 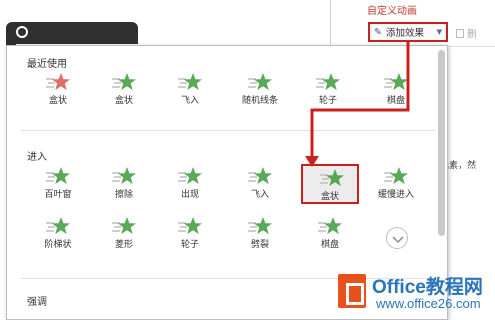 I want to click on effect-tile: 缓慢进入, so click(x=396, y=184).